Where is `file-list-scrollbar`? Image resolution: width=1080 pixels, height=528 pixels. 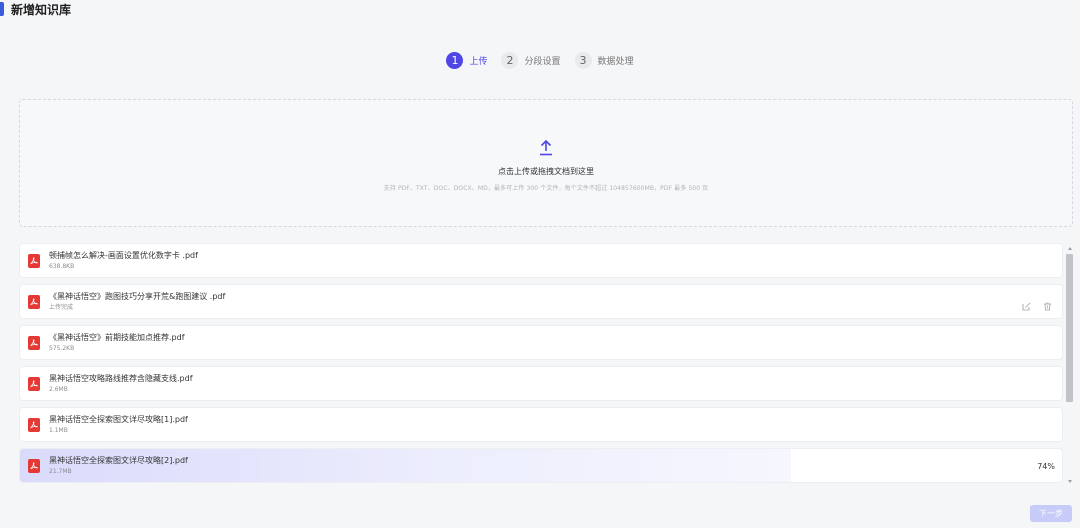
file-list-scrollbar is located at coordinates (1070, 364).